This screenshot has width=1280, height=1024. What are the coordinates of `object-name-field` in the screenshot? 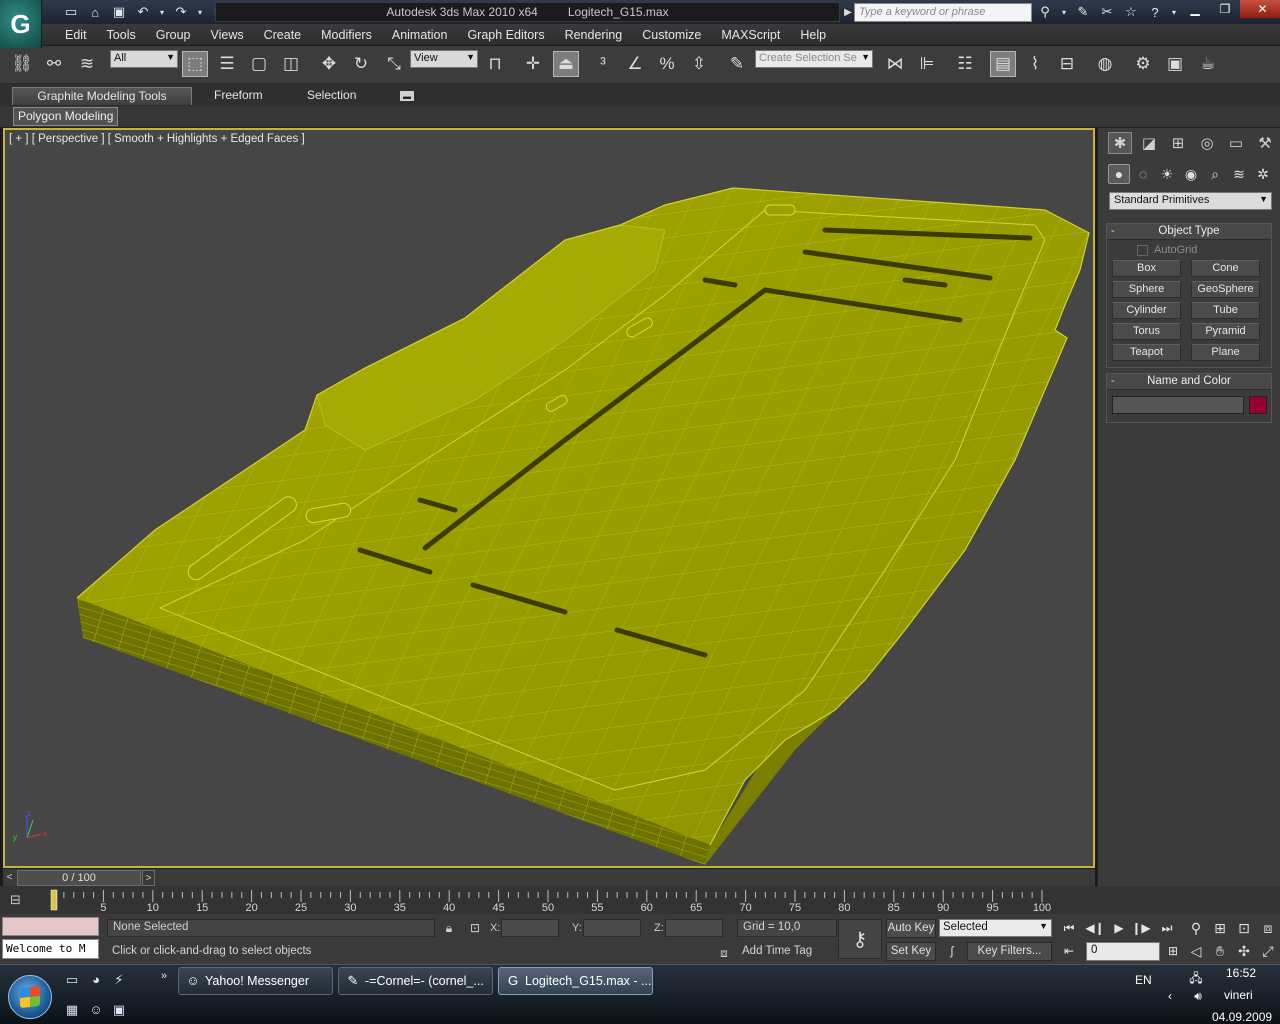 It's located at (1178, 405).